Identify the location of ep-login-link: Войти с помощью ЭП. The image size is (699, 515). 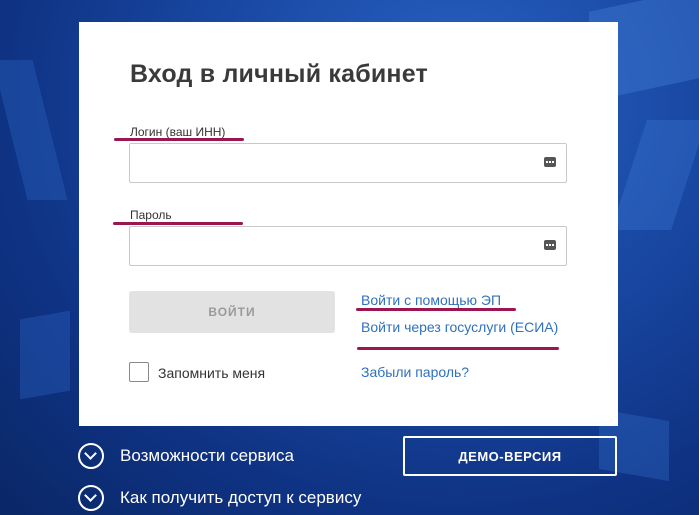
(431, 300).